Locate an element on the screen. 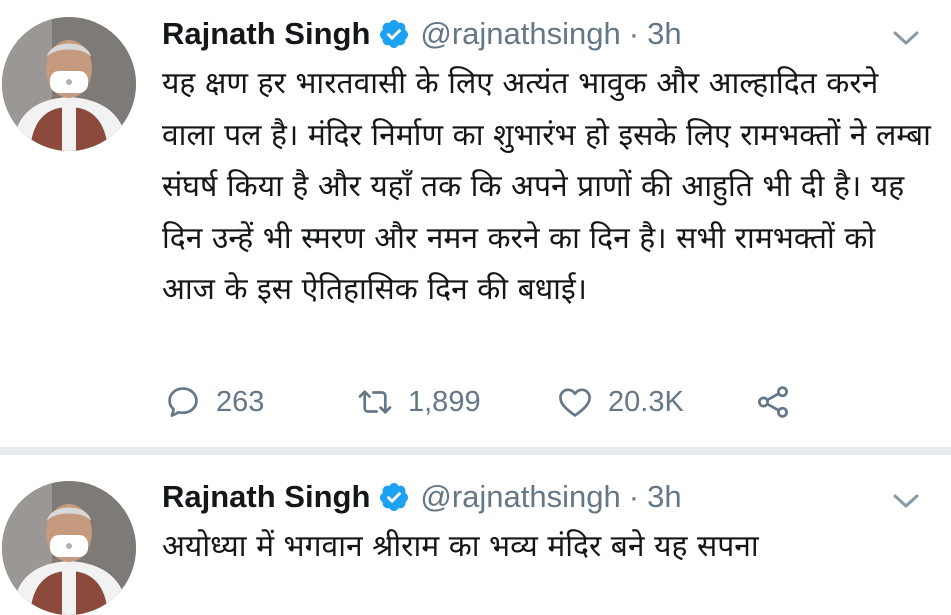 The width and height of the screenshot is (951, 615). retweet-button: 1,899 is located at coordinates (418, 402).